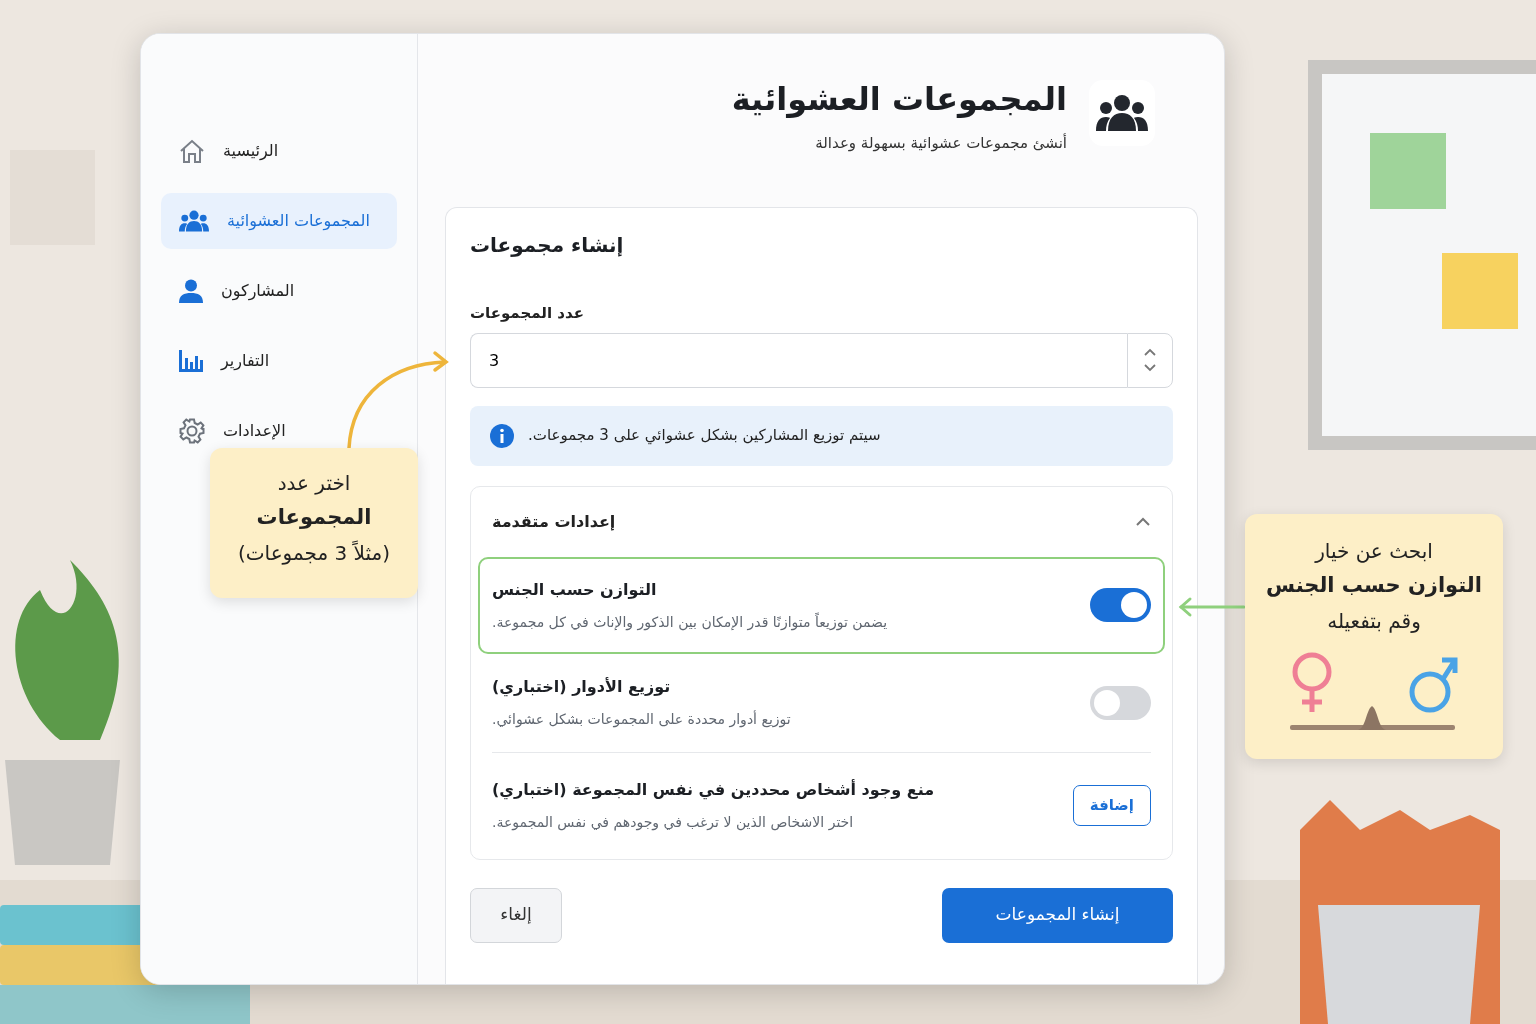  I want to click on sidebar-item: المجموعات العشوائية, so click(279, 221).